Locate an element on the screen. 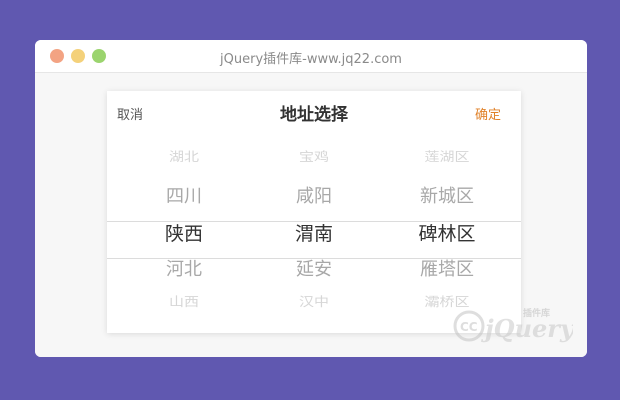 This screenshot has height=400, width=620. city-option: 宝鸡 is located at coordinates (314, 156).